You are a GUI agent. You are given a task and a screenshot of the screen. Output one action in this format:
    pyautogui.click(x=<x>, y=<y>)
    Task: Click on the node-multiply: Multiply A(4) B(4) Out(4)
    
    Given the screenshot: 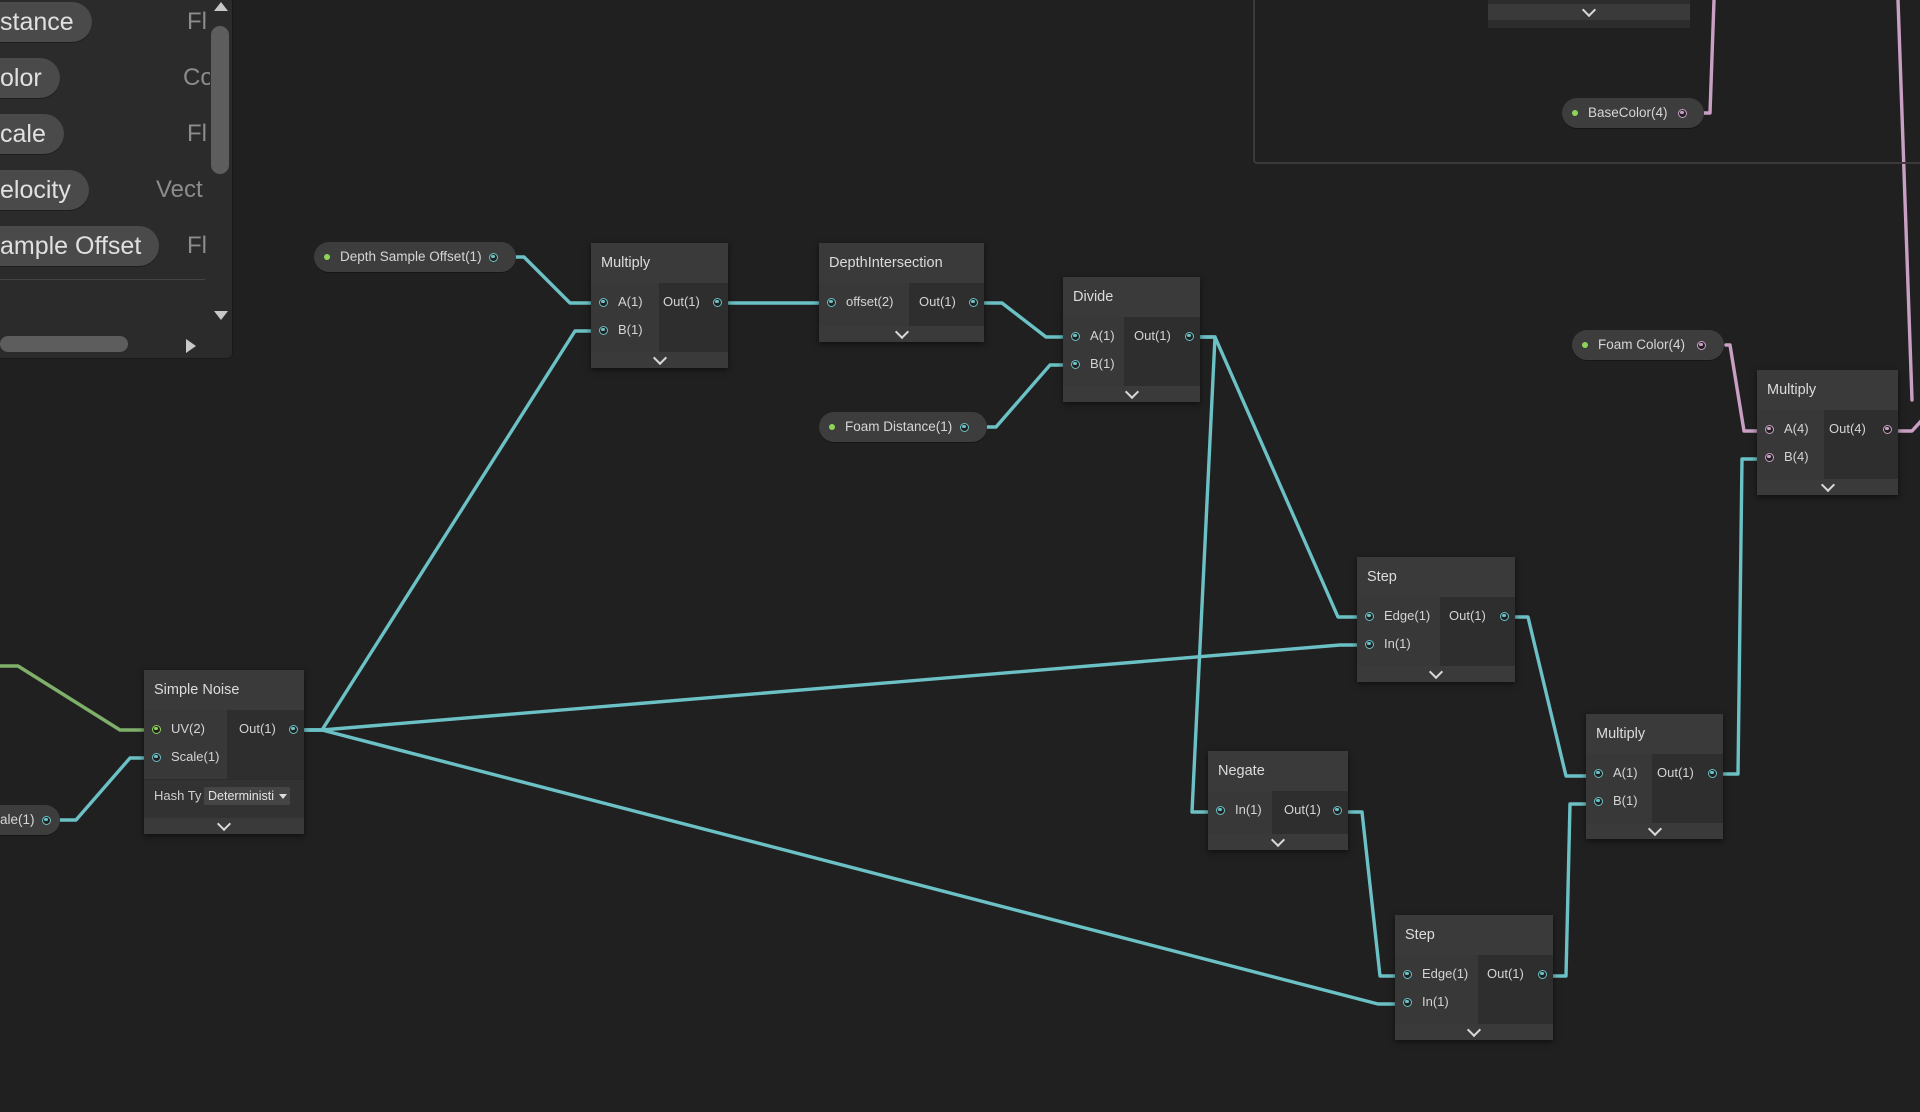 What is the action you would take?
    pyautogui.click(x=1827, y=432)
    